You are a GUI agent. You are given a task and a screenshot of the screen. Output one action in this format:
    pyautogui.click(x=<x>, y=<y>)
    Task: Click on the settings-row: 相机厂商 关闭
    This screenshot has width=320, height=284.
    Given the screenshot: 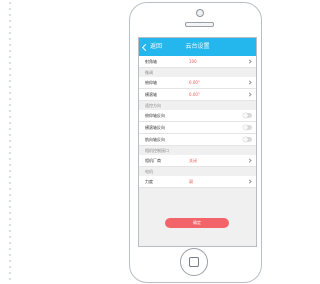 What is the action you would take?
    pyautogui.click(x=197, y=161)
    